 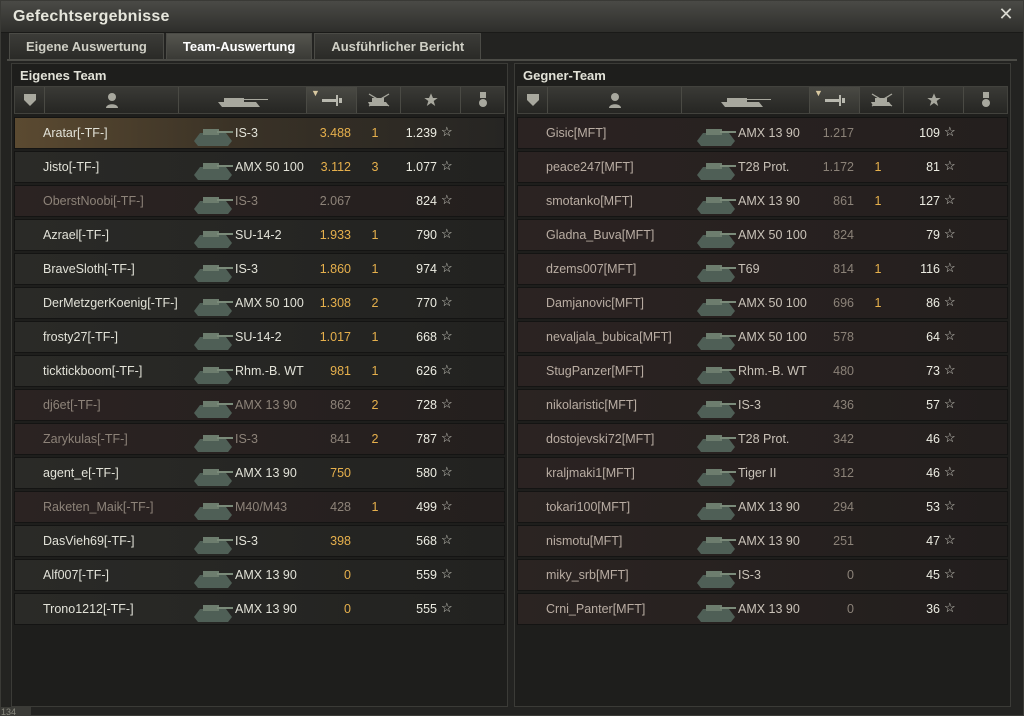 What do you see at coordinates (762, 303) in the screenshot?
I see `table-row: Damjanovic[MFT] AMX 50 100 696 1 86 ☆` at bounding box center [762, 303].